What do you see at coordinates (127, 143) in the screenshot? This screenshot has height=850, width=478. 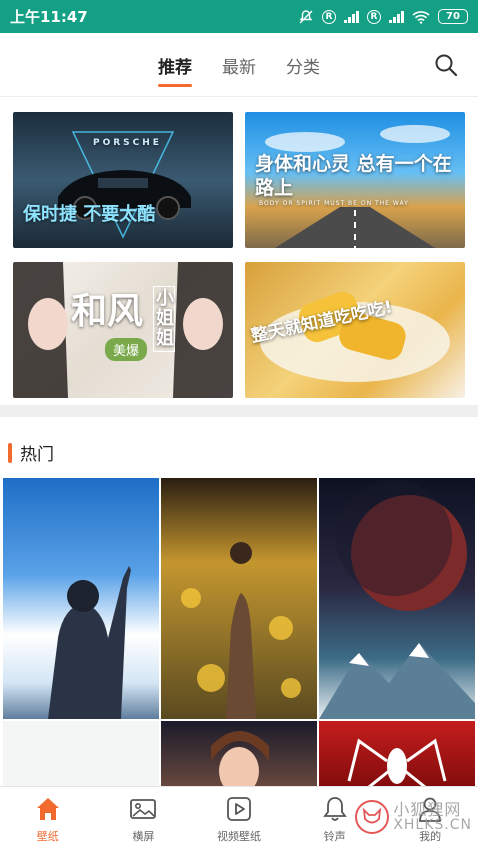 I see `banner-porsche-sub: PORSCHE` at bounding box center [127, 143].